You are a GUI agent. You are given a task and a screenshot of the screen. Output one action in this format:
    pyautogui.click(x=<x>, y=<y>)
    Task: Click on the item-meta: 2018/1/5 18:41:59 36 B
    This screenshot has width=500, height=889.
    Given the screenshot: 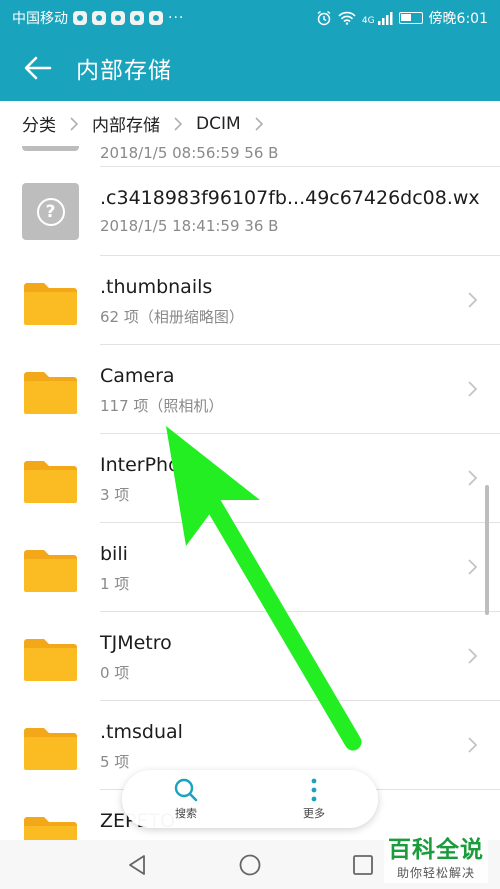 What is the action you would take?
    pyautogui.click(x=189, y=226)
    